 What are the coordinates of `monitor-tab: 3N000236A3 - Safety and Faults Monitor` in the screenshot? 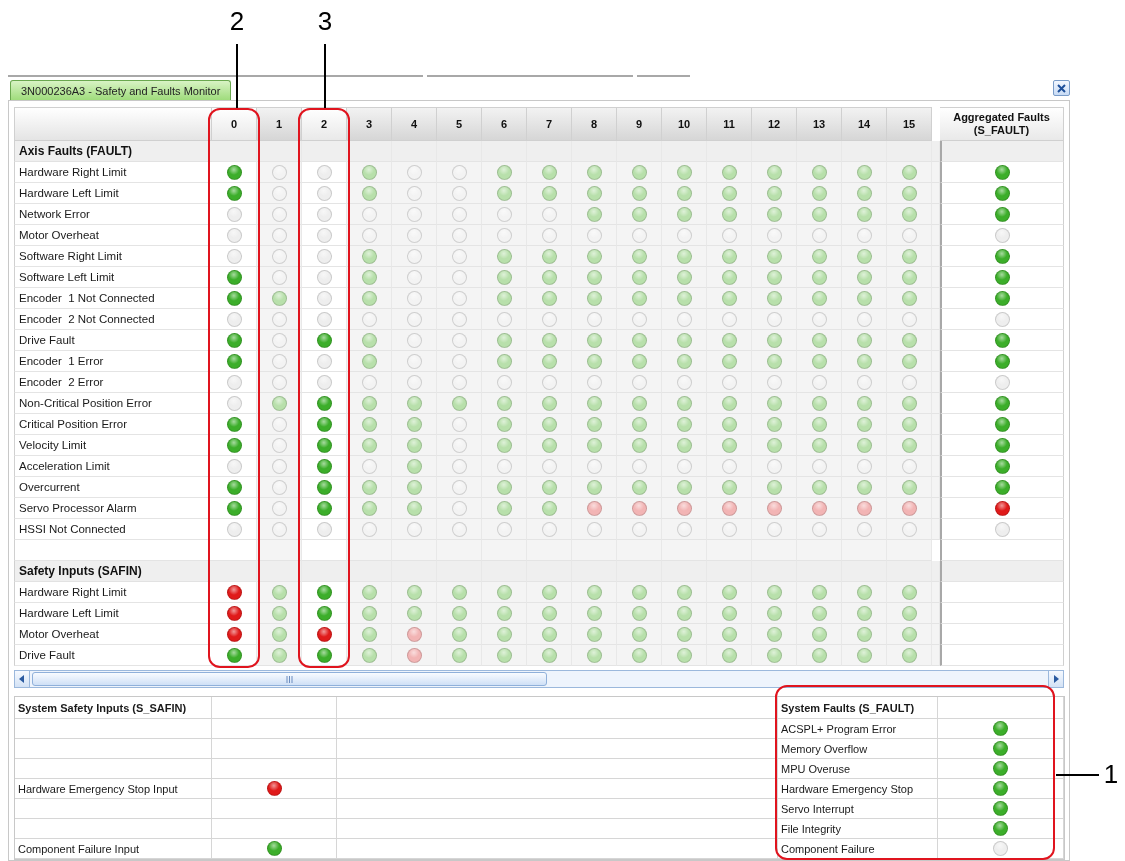 It's located at (121, 90).